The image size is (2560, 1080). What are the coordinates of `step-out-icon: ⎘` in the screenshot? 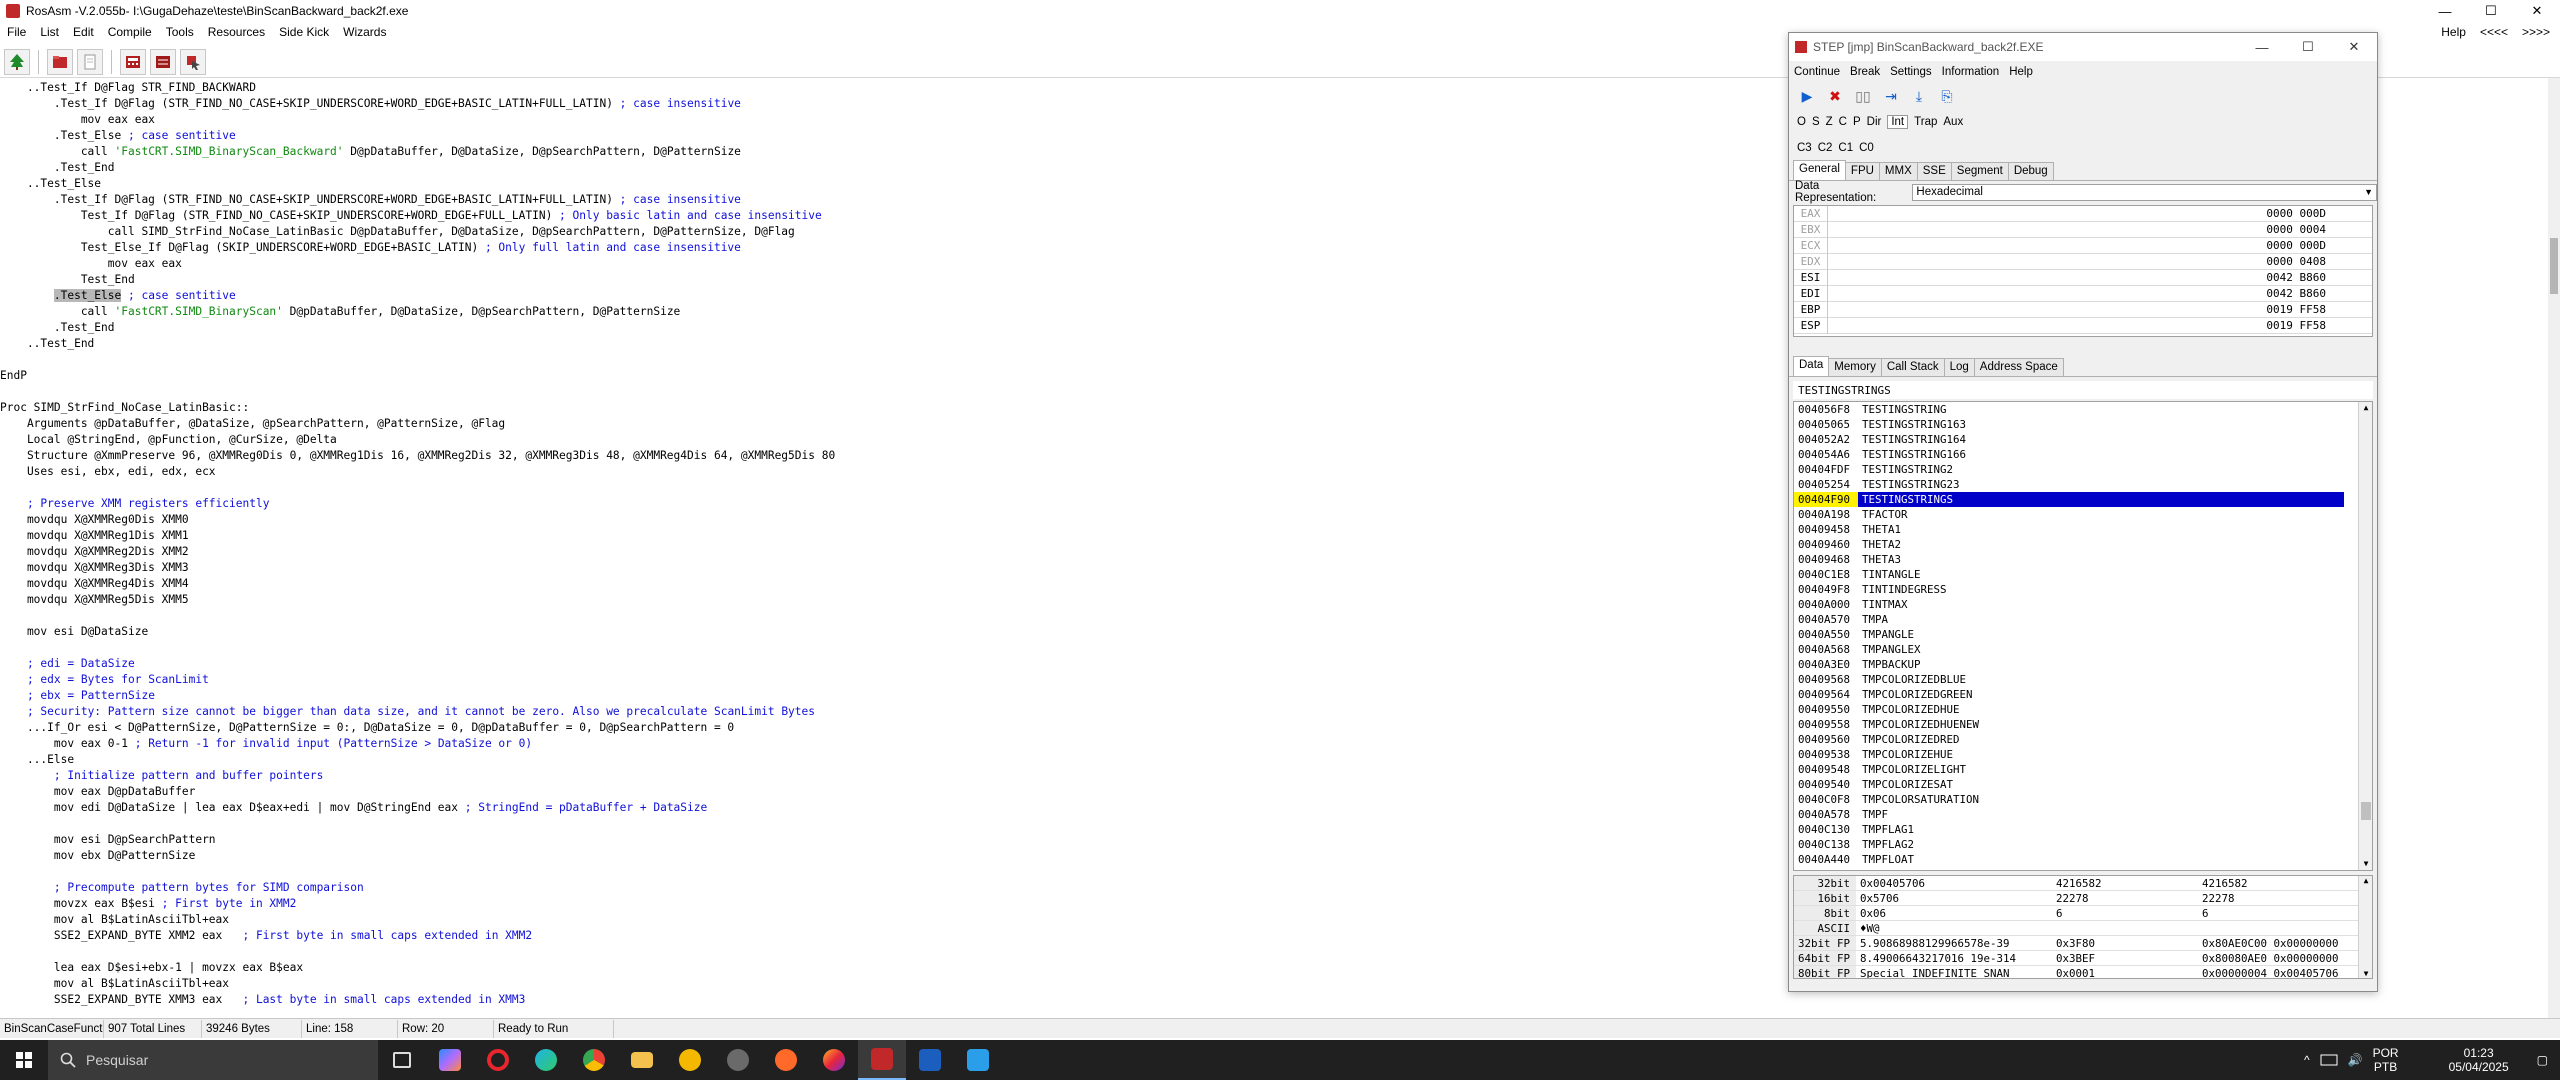 It's located at (1947, 96).